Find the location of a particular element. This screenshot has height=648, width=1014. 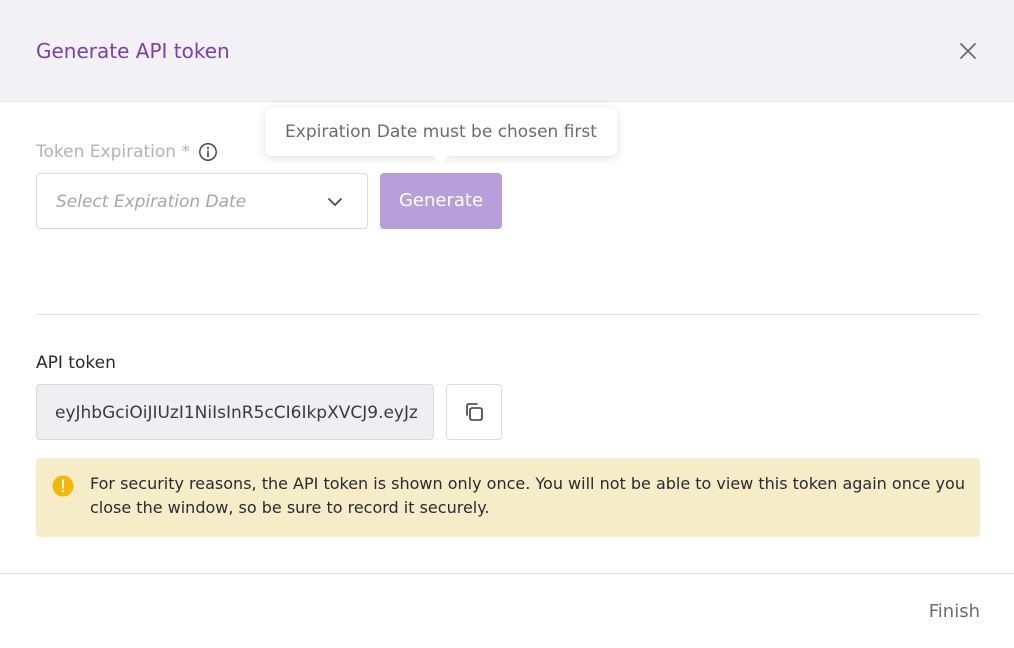

generate-button: Generate is located at coordinates (441, 201).